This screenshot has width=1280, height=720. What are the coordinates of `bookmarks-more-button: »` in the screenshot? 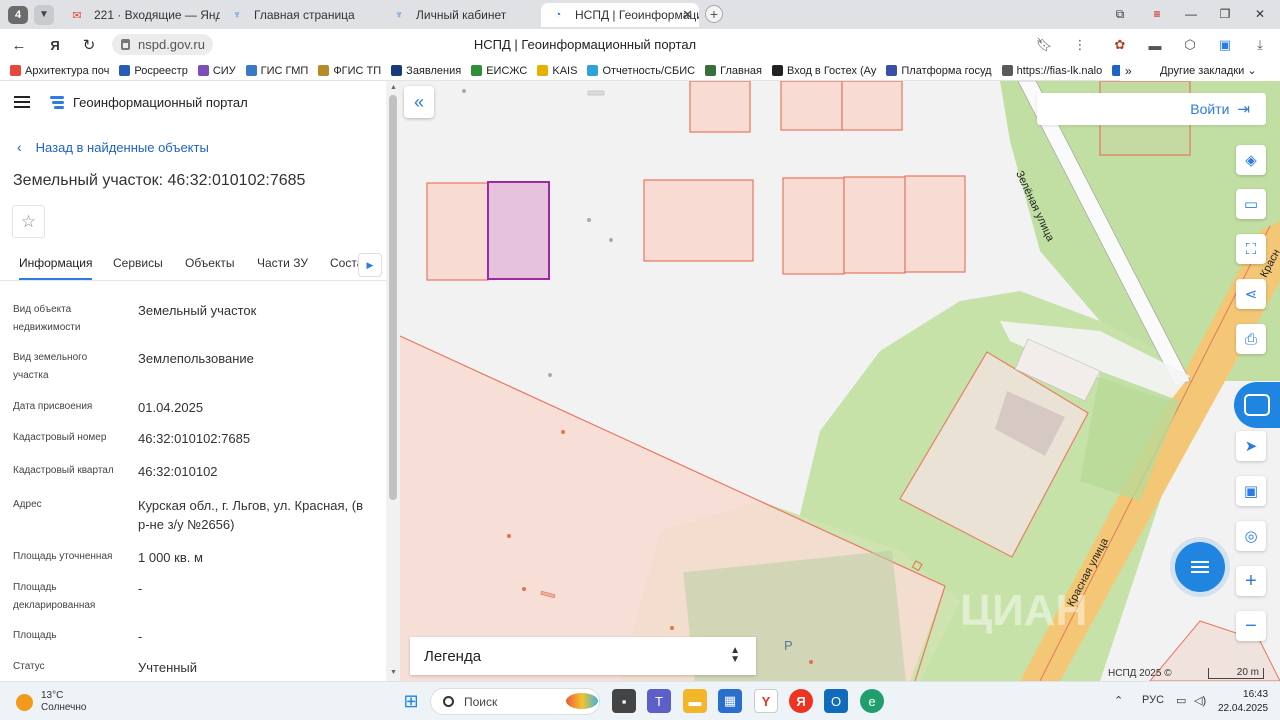 It's located at (1128, 71).